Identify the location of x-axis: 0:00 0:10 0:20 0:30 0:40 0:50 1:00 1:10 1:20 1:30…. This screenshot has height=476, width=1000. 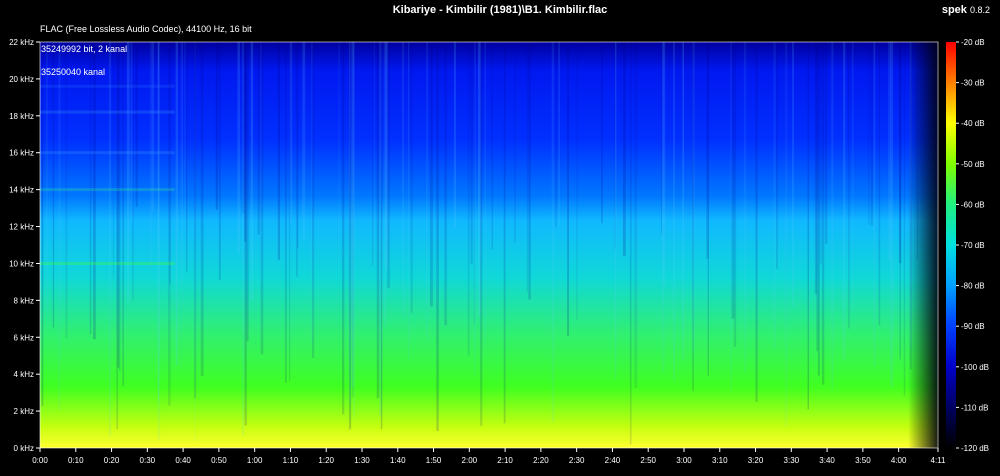
(489, 456).